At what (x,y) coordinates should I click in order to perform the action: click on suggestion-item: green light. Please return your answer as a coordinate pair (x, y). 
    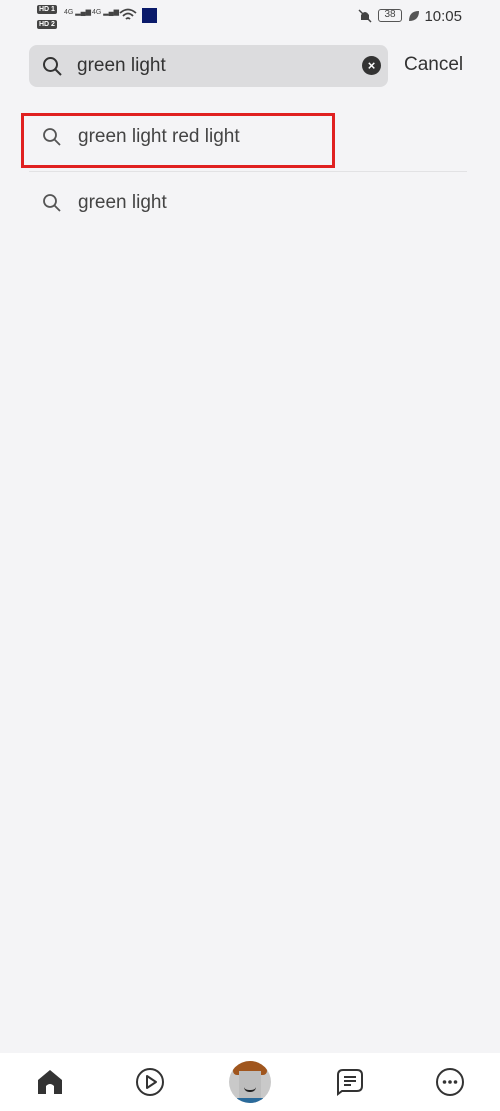
    Looking at the image, I should click on (248, 203).